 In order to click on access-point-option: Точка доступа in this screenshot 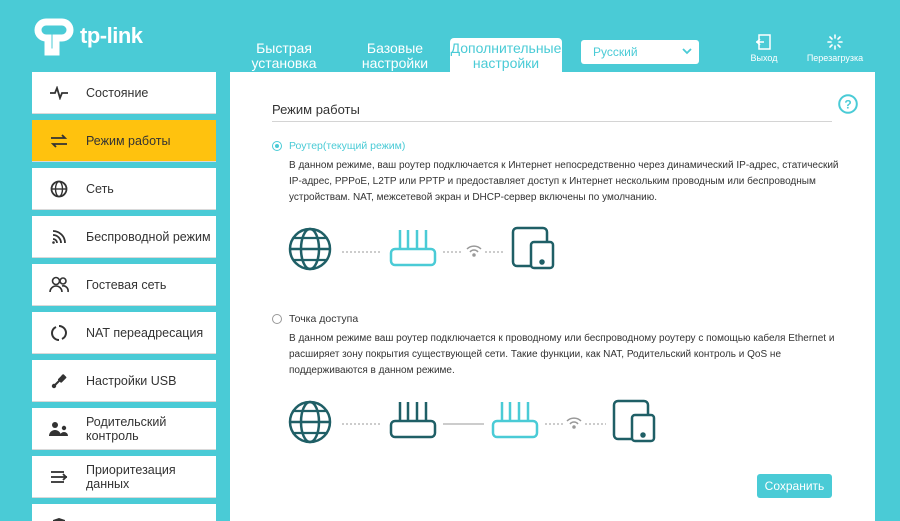, I will do `click(315, 319)`.